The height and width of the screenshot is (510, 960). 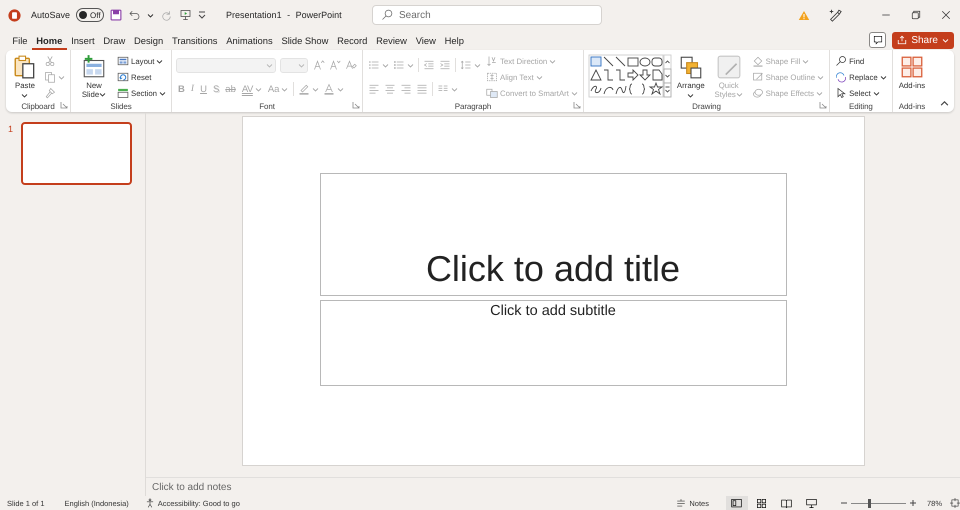 I want to click on slider-thumb, so click(x=870, y=503).